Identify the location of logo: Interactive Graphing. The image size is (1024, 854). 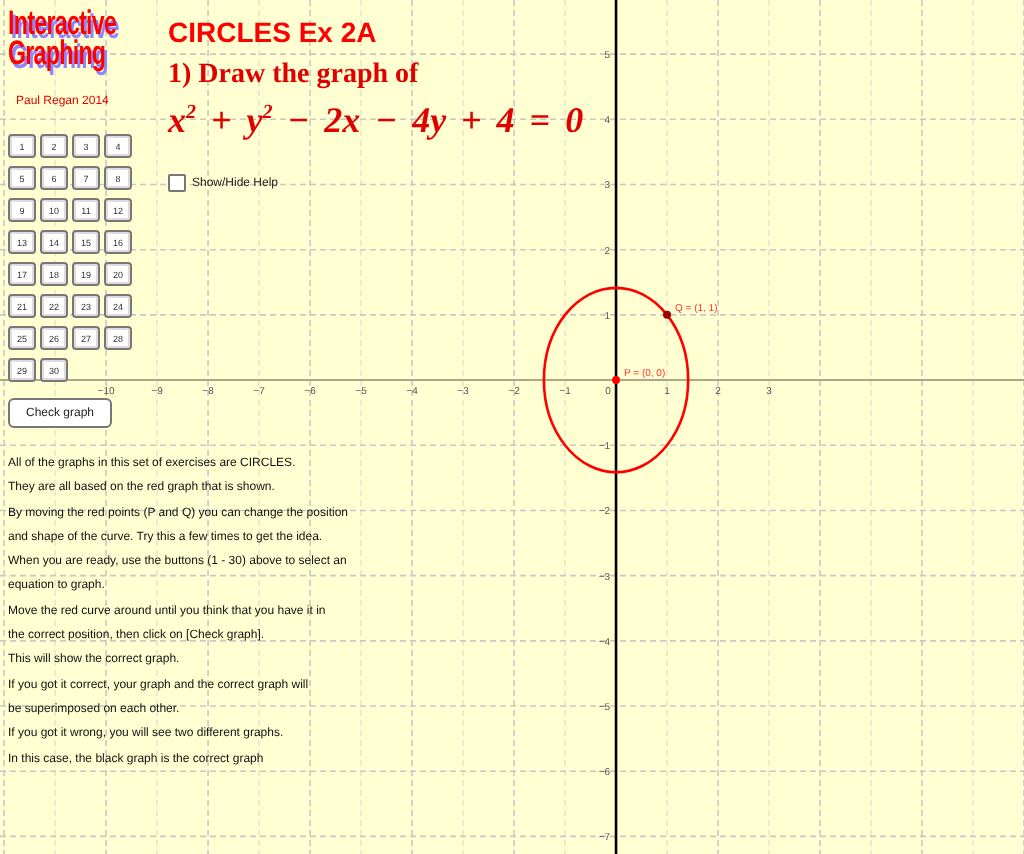
(63, 38).